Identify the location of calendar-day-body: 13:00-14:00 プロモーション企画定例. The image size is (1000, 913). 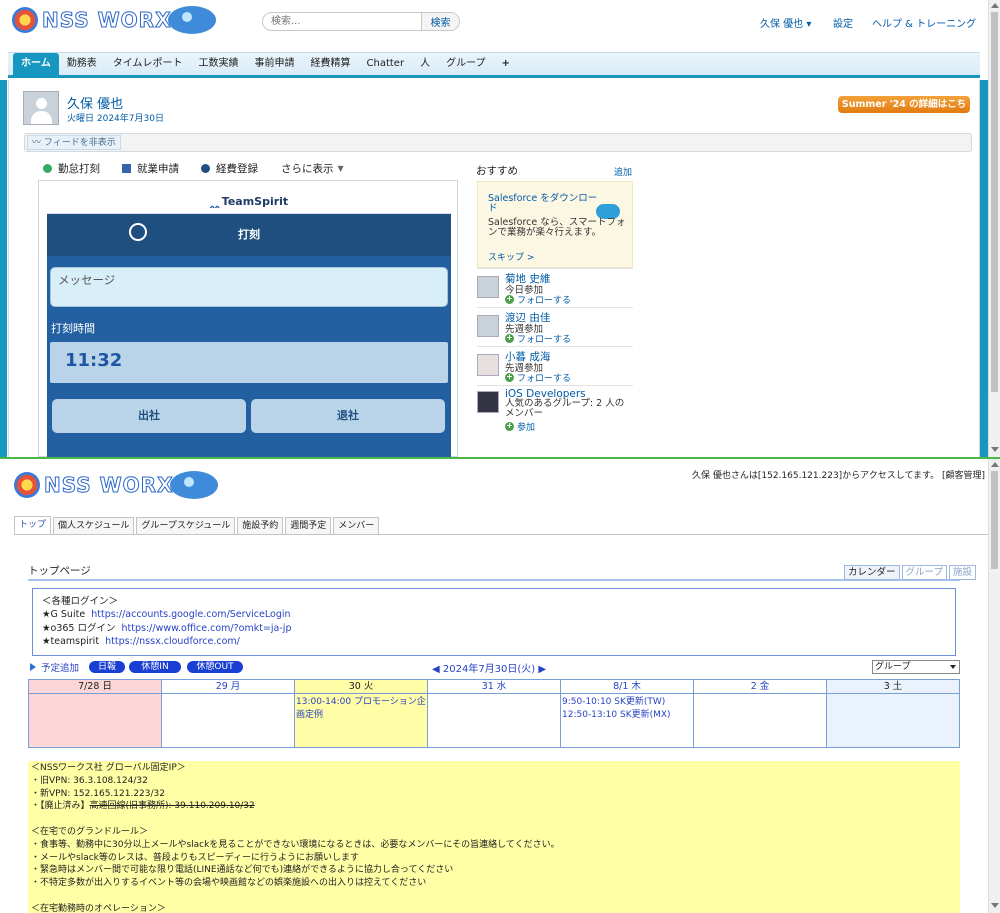
(361, 720).